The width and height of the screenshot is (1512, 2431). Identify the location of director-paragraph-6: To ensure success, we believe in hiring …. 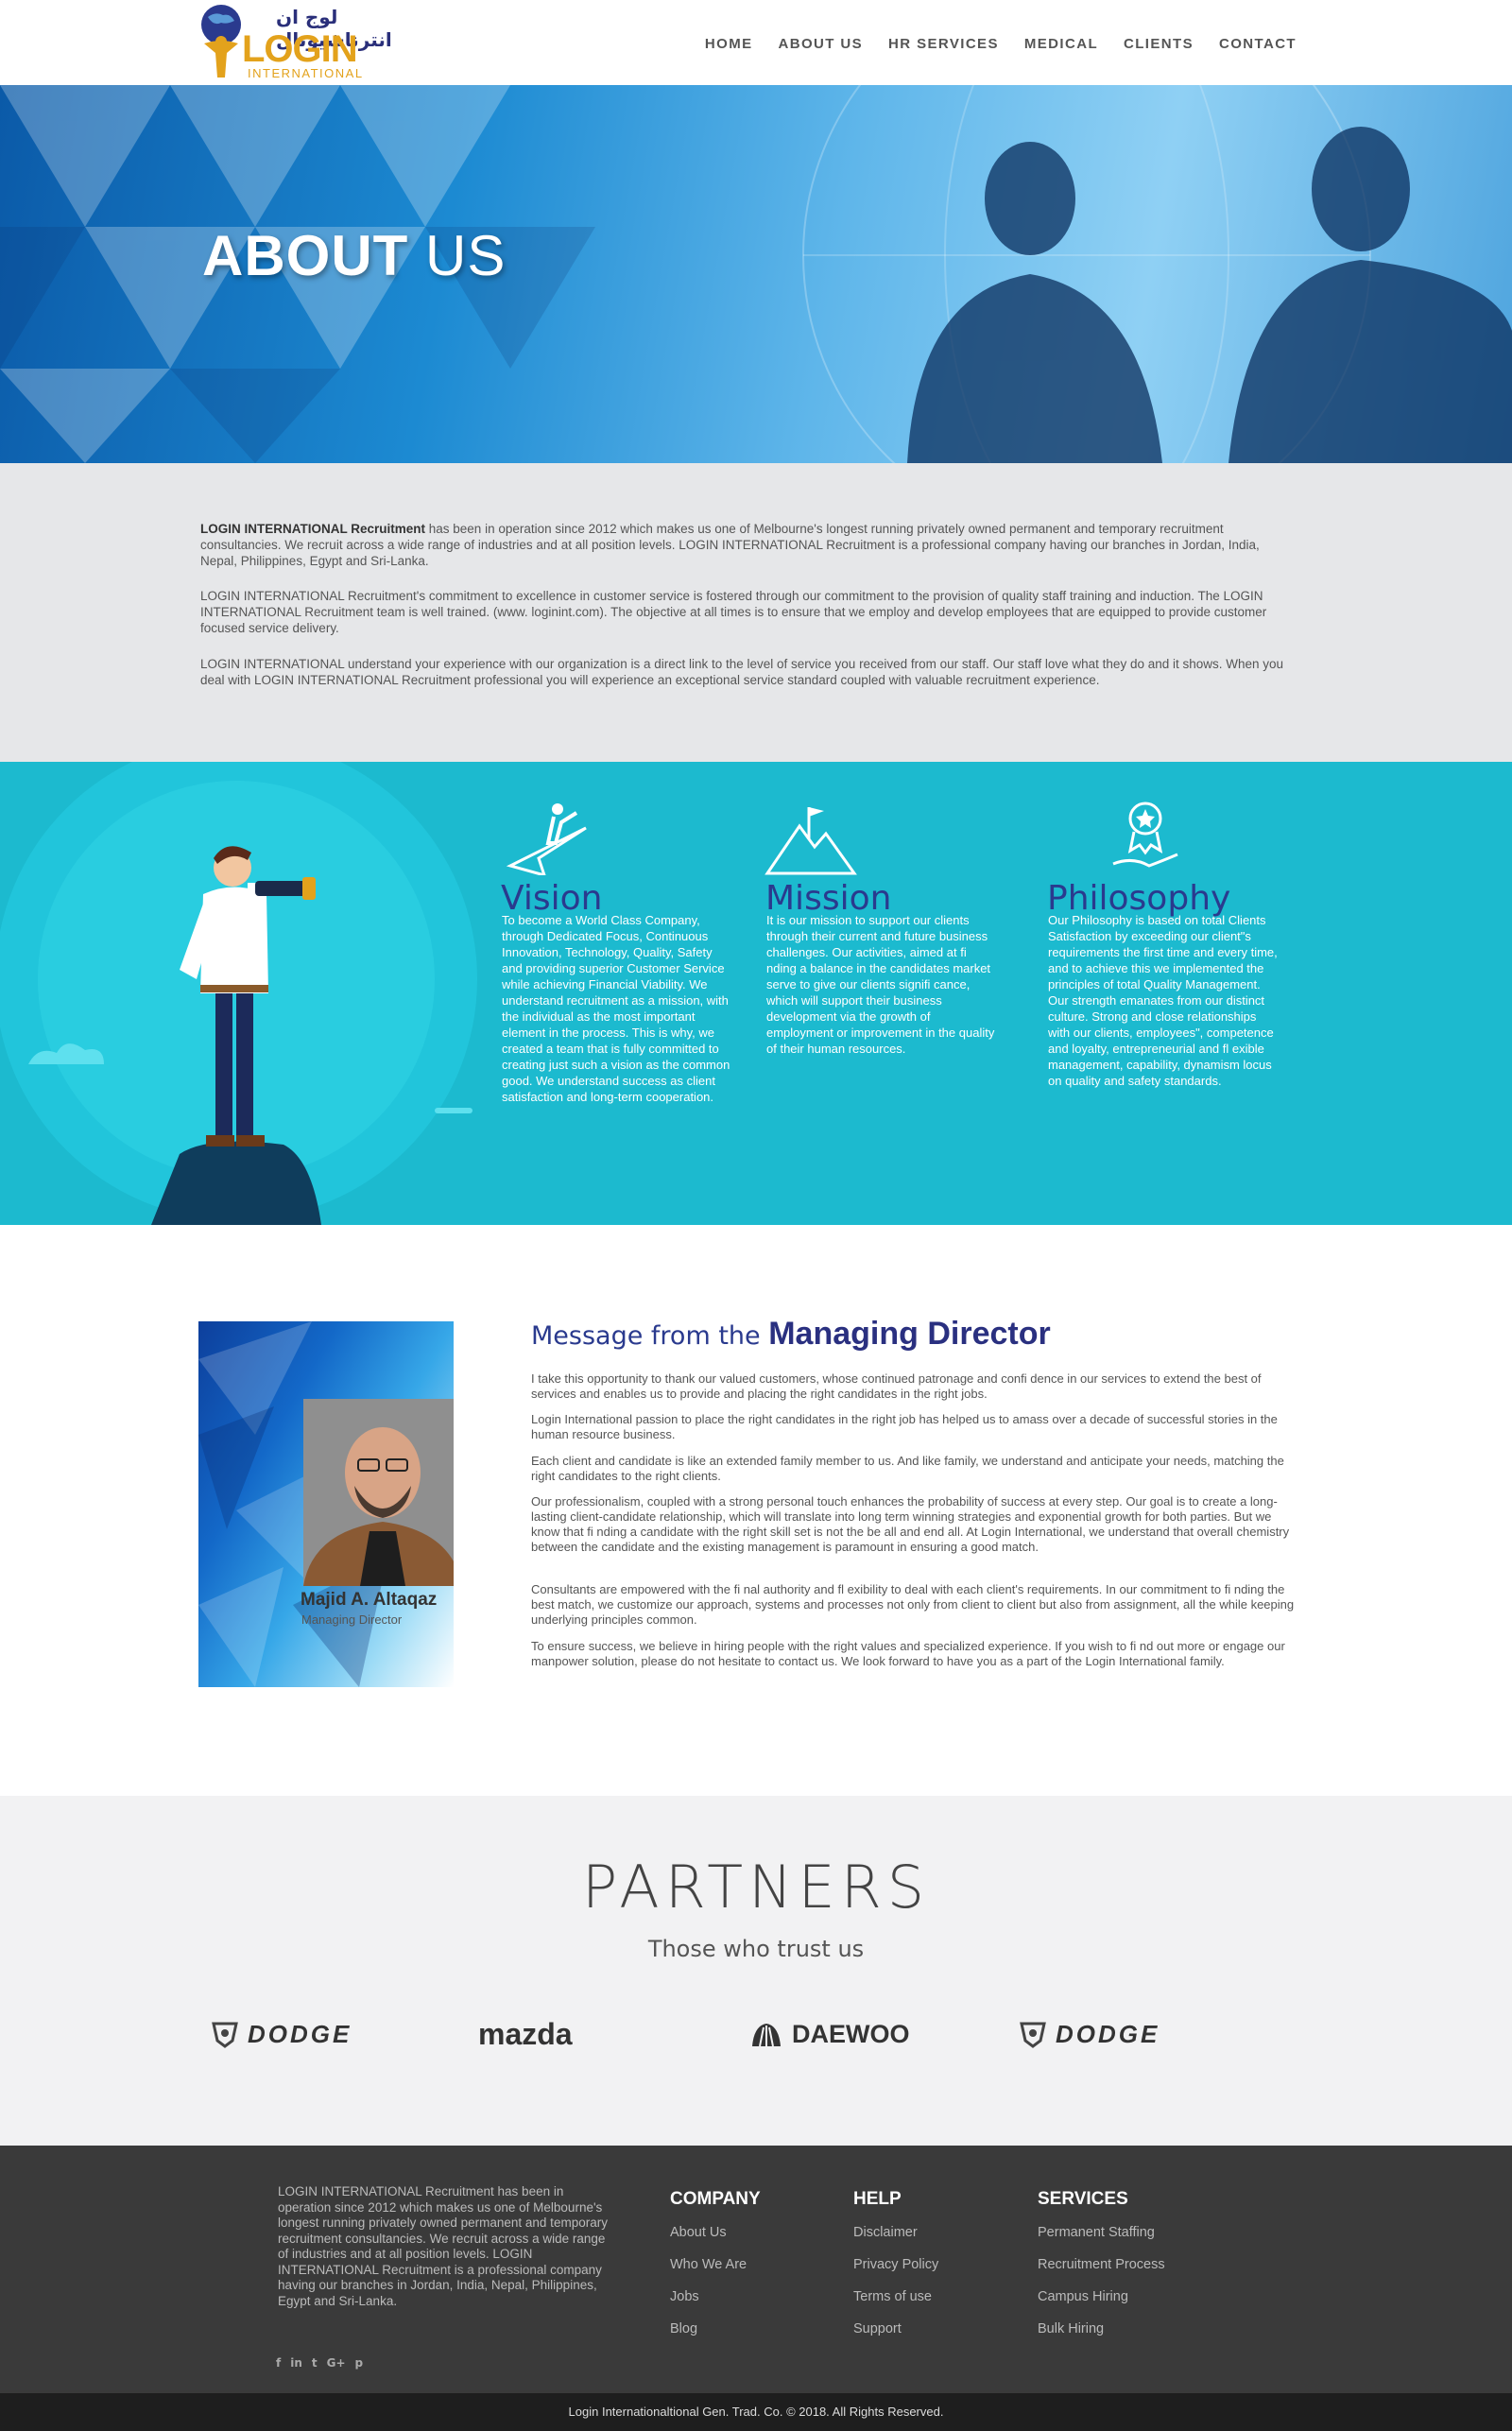
(908, 1653).